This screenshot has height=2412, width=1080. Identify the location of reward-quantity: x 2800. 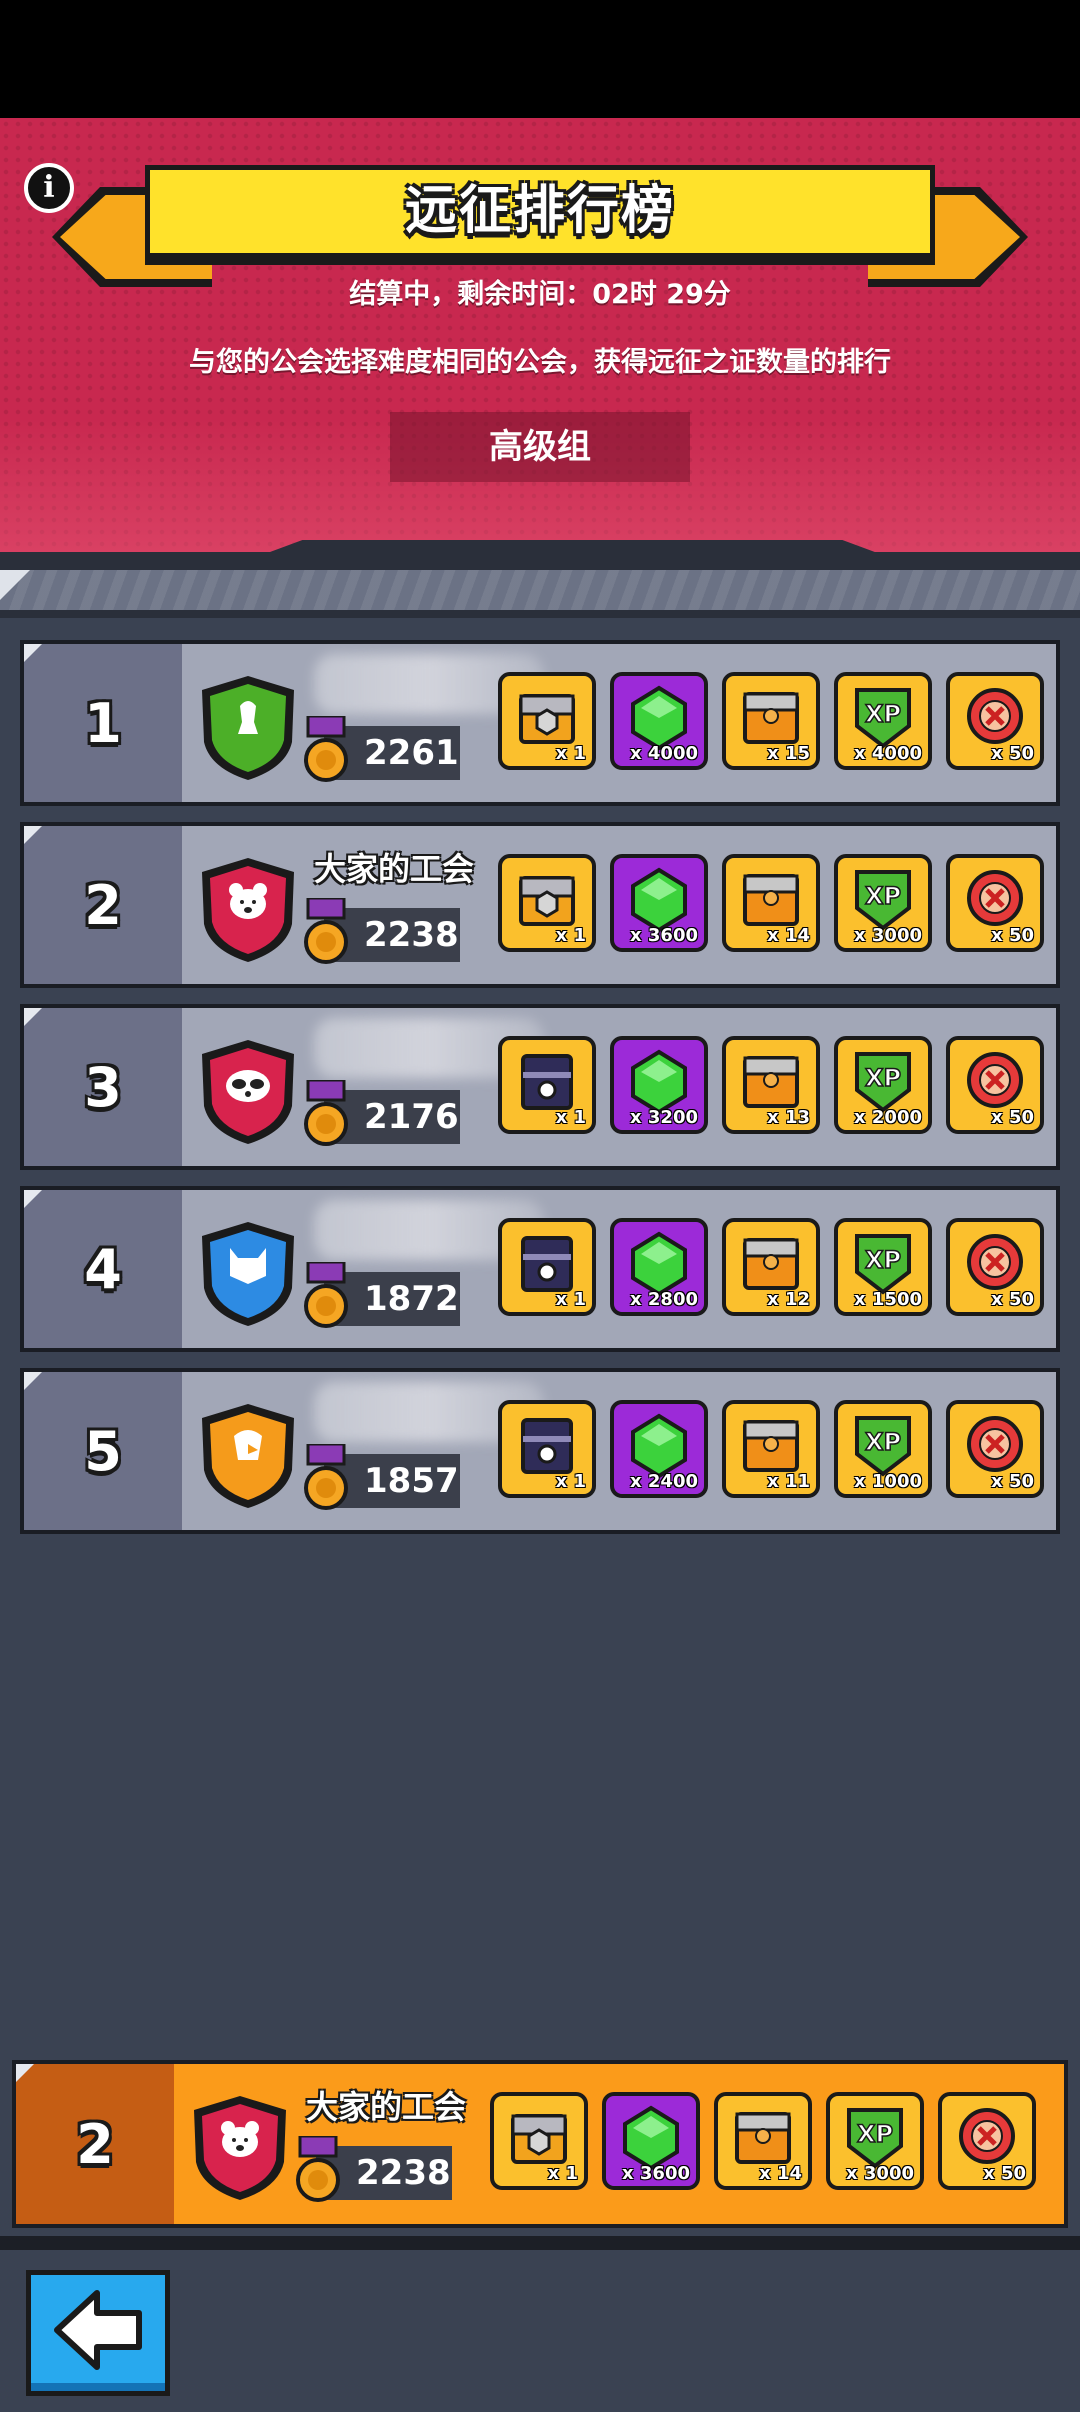
(664, 1299).